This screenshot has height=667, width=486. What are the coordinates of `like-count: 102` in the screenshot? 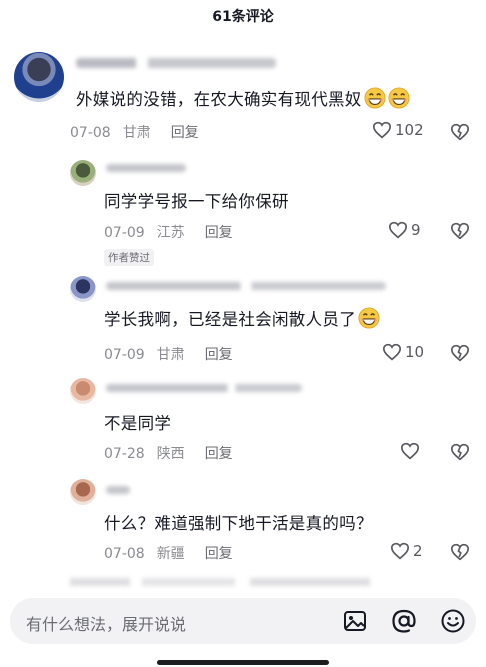 It's located at (409, 130).